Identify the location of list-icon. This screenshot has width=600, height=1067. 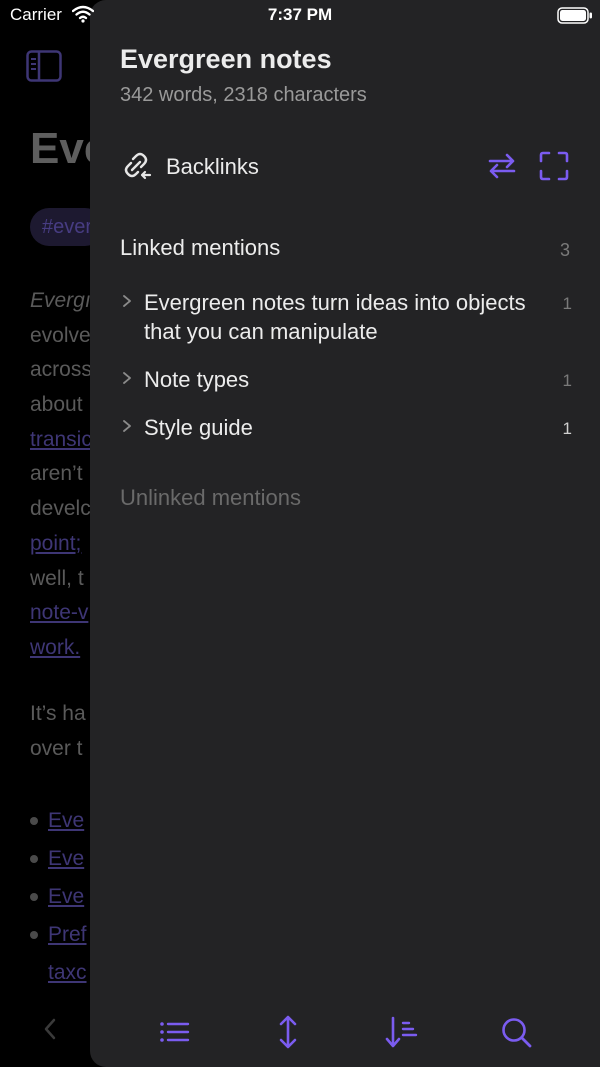
(174, 1032).